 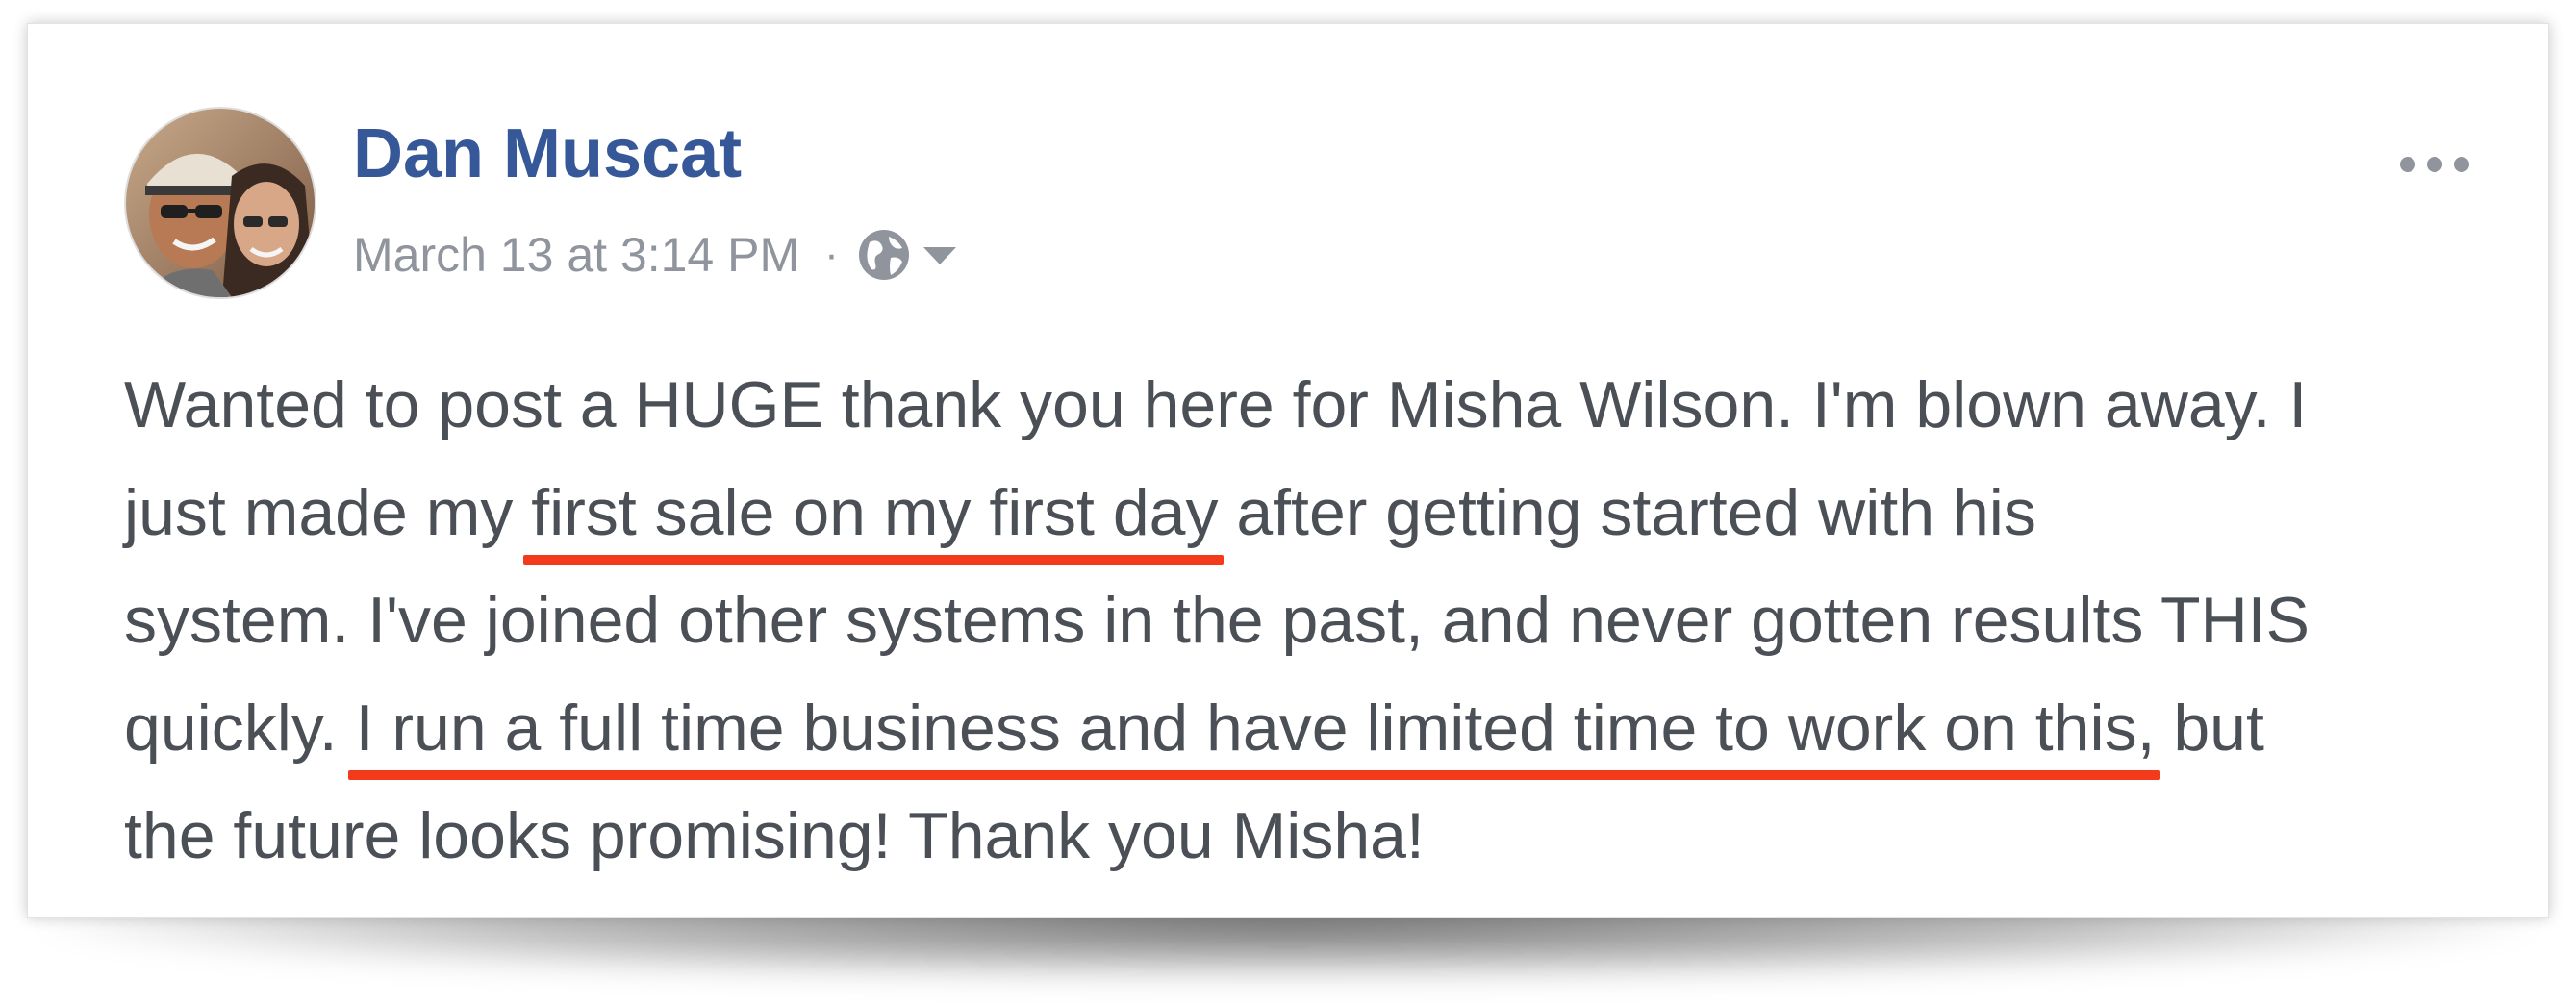 What do you see at coordinates (328, 512) in the screenshot?
I see `post-text: just made my` at bounding box center [328, 512].